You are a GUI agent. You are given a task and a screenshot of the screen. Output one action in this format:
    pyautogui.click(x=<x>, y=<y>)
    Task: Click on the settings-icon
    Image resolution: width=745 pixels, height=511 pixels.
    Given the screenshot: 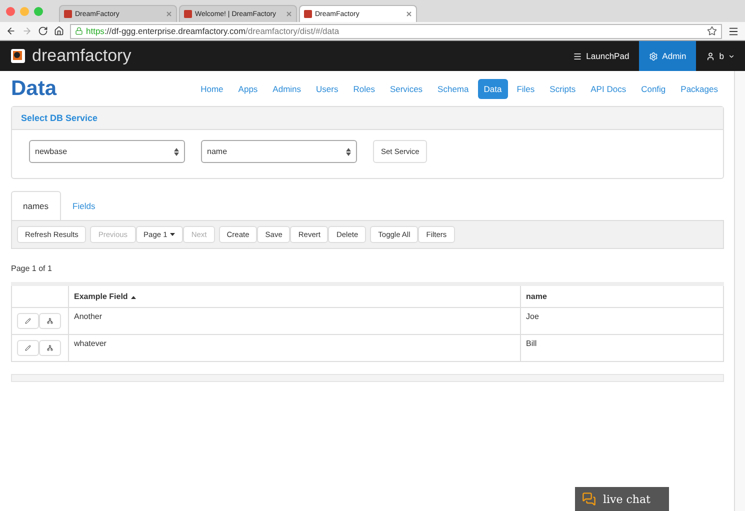 What is the action you would take?
    pyautogui.click(x=653, y=56)
    